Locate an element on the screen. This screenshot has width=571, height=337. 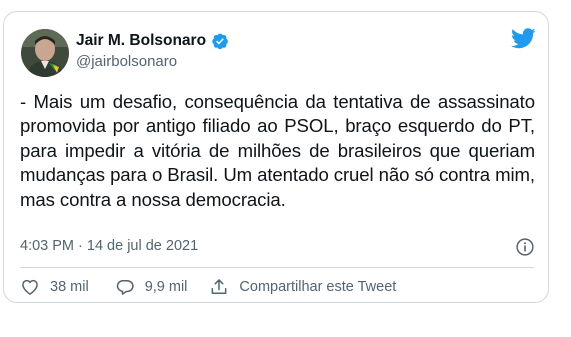
tweet-timestamp: 4:03 PM · 14 de jul de 2021 is located at coordinates (109, 246).